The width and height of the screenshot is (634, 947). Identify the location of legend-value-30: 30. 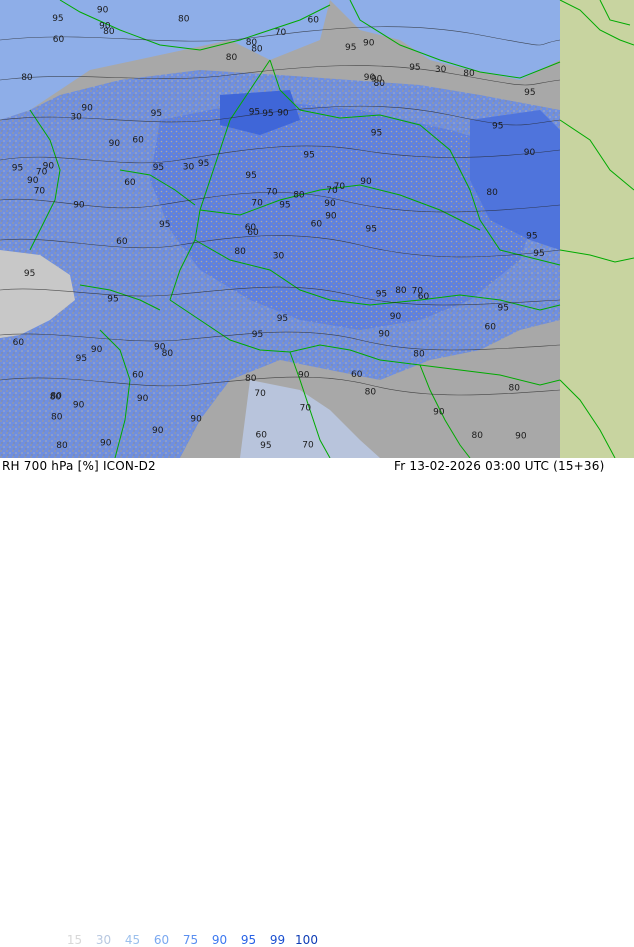
(103, 940).